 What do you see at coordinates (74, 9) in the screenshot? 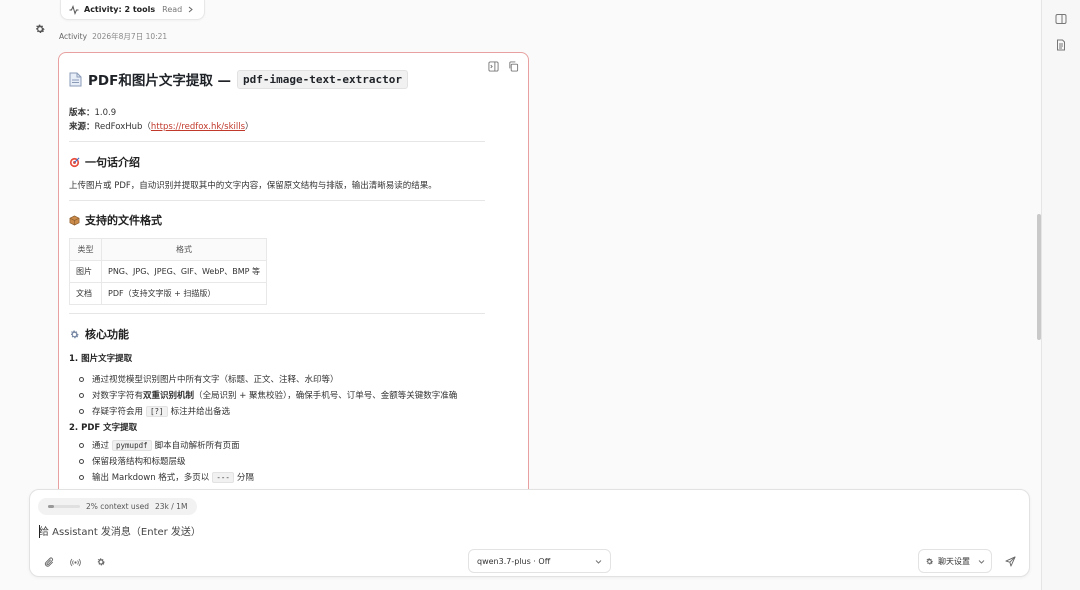
I see `activity-pulse-icon` at bounding box center [74, 9].